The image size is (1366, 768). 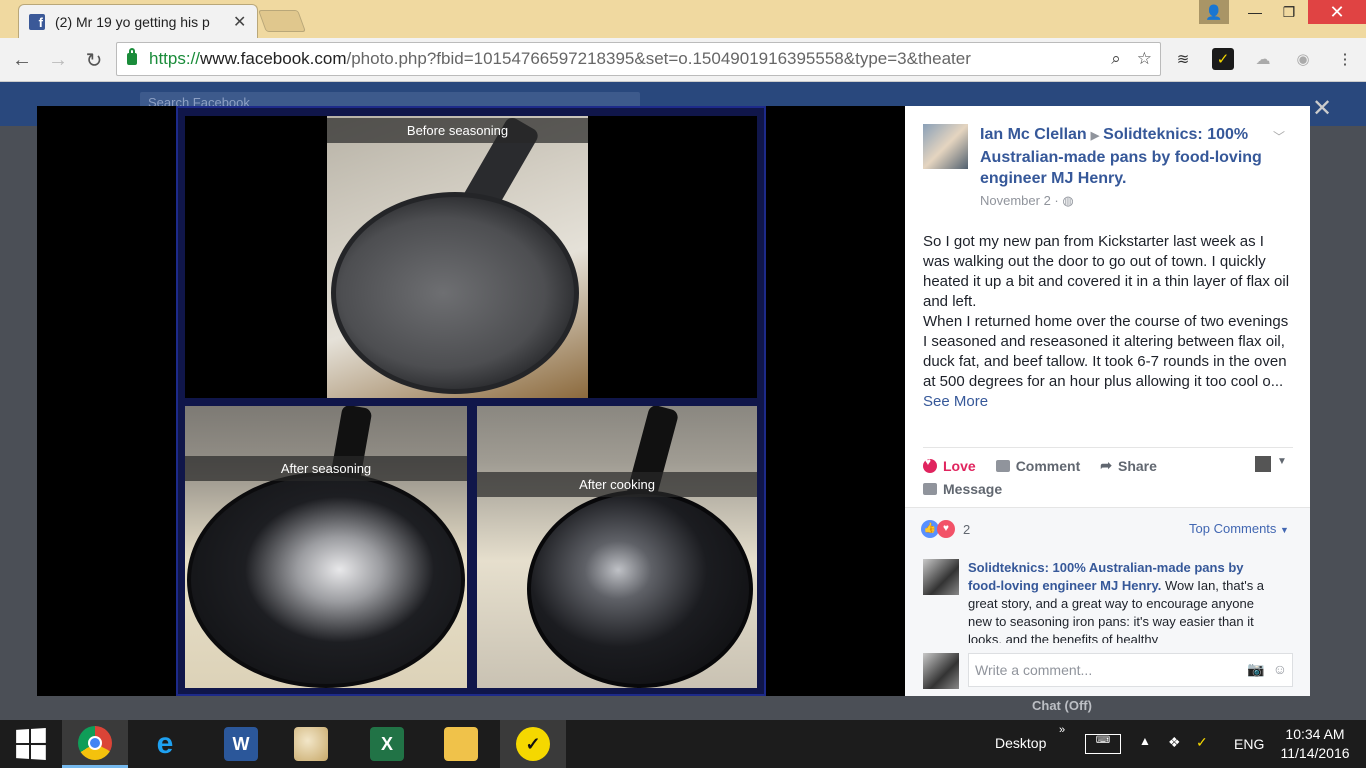 I want to click on chrome-icon, so click(x=95, y=742).